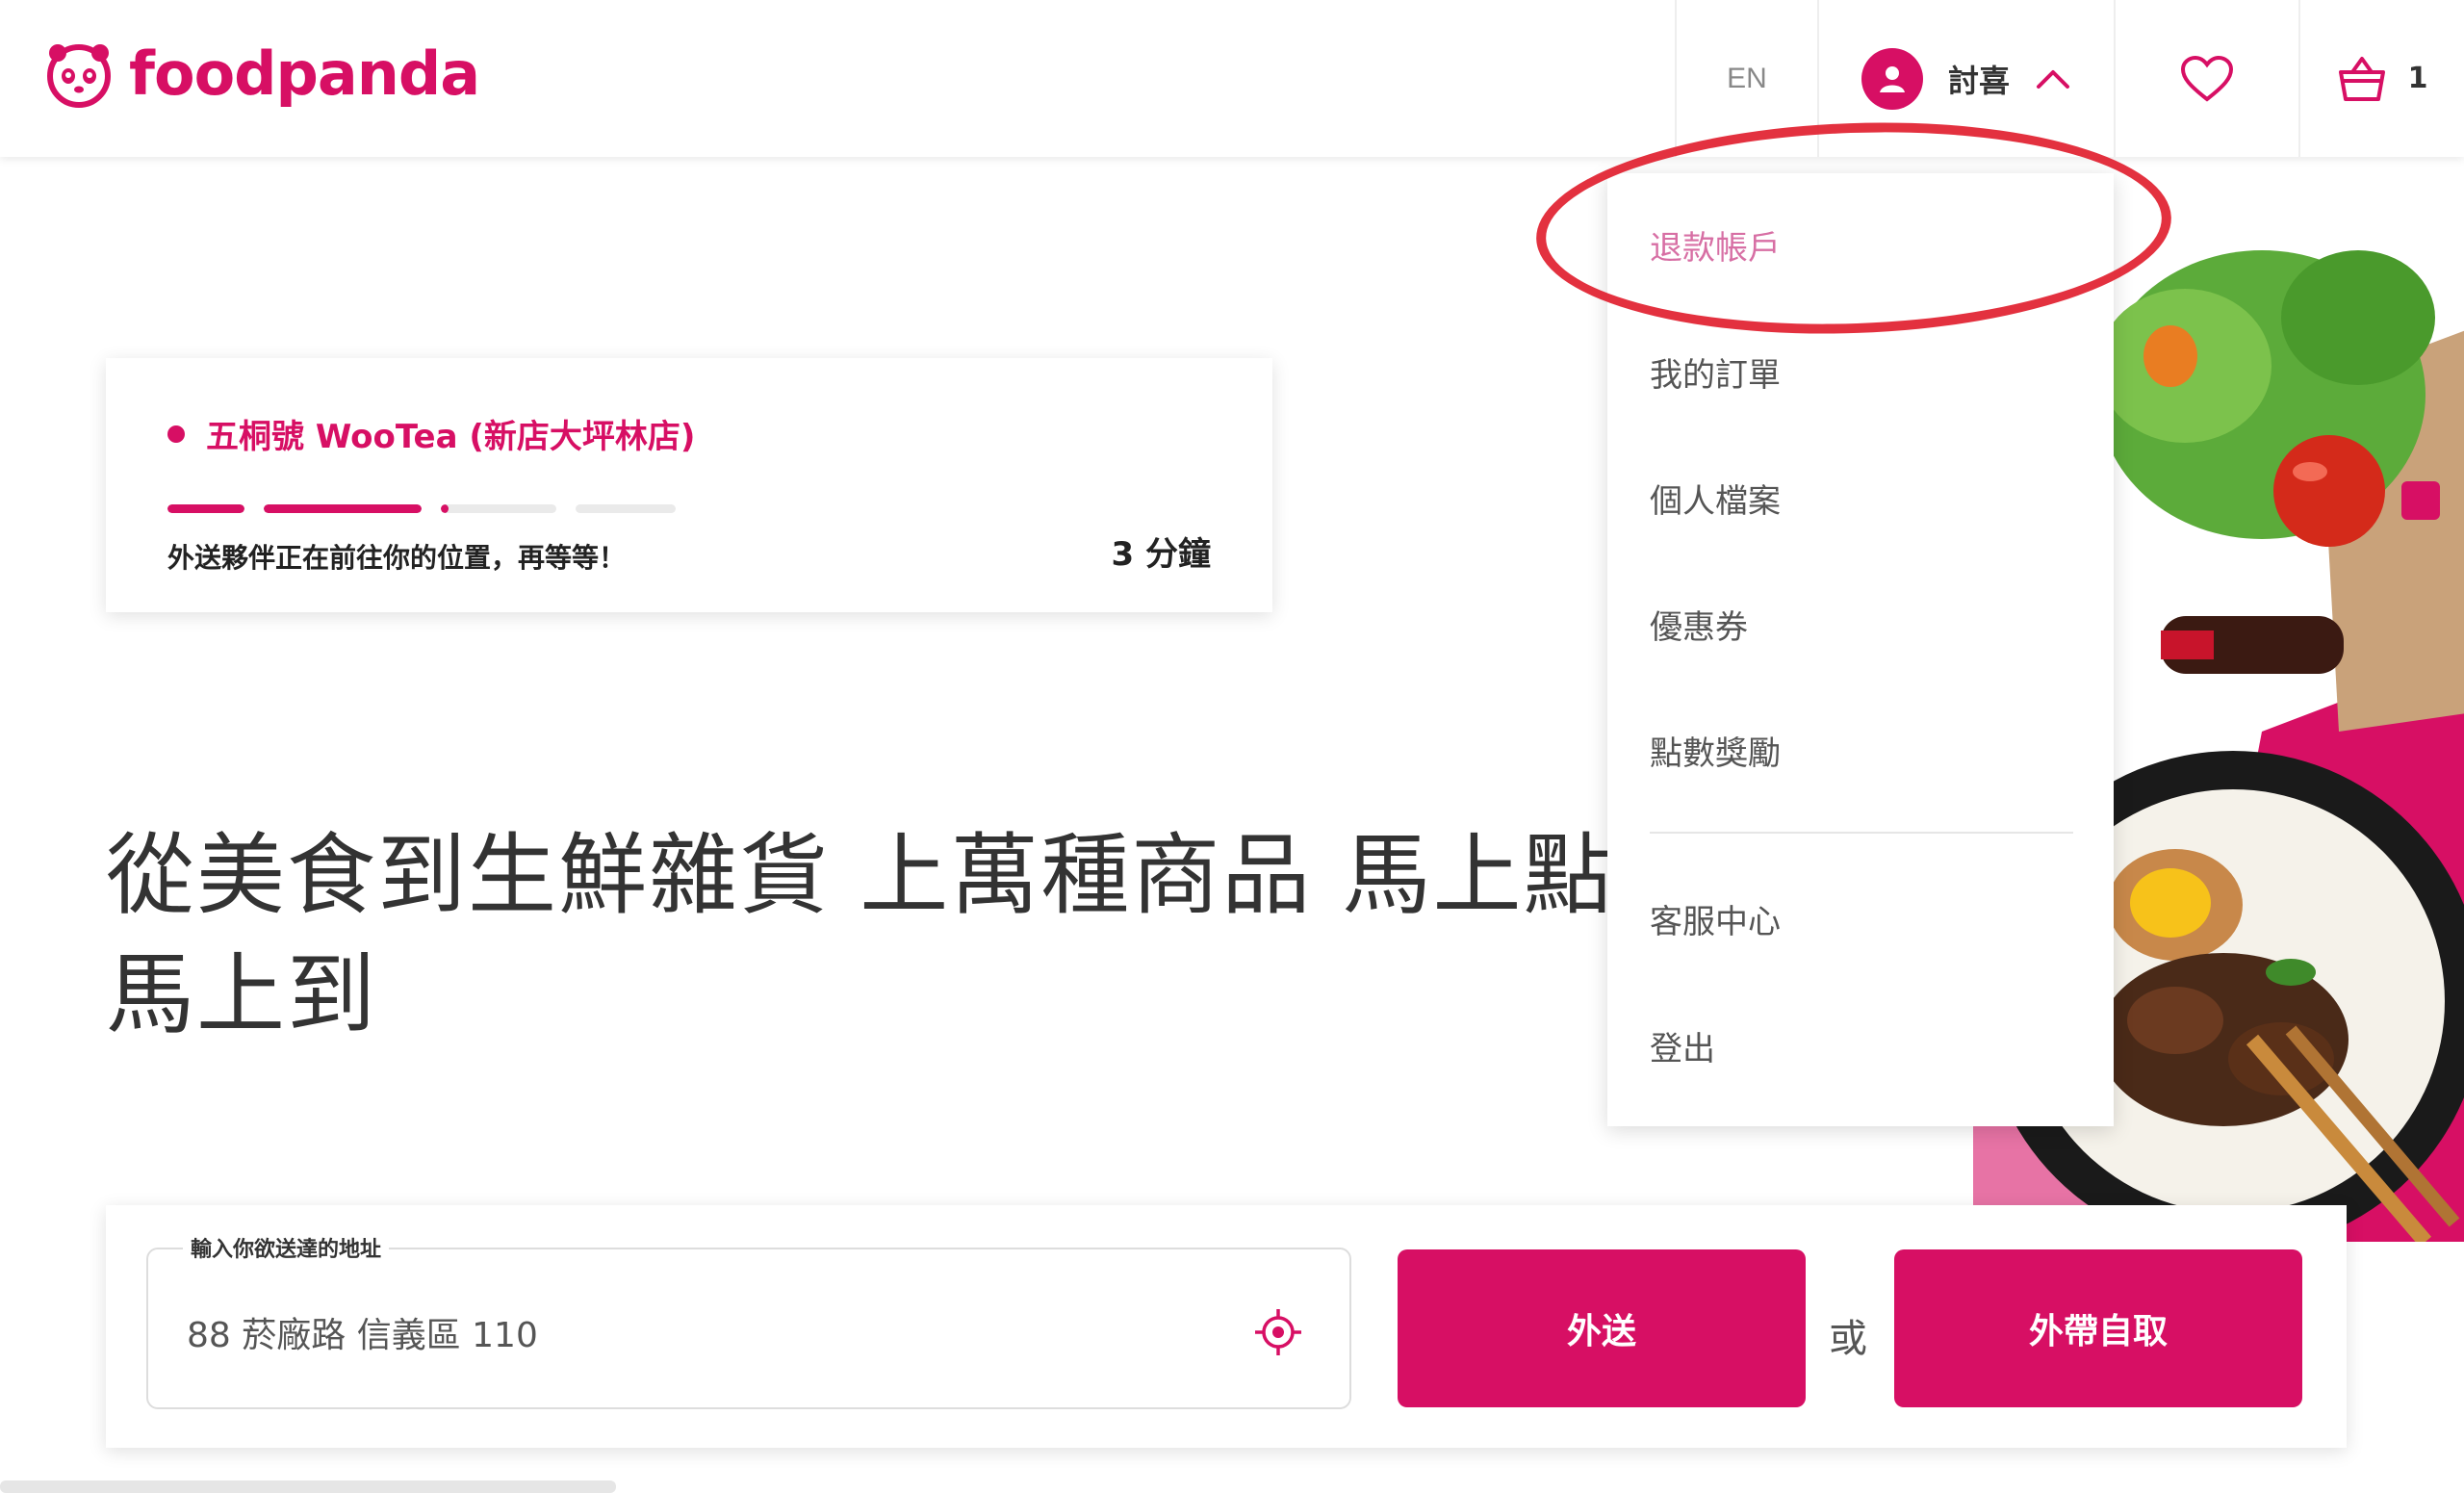 The width and height of the screenshot is (2464, 1493). Describe the element at coordinates (706, 1332) in the screenshot. I see `address-input` at that location.